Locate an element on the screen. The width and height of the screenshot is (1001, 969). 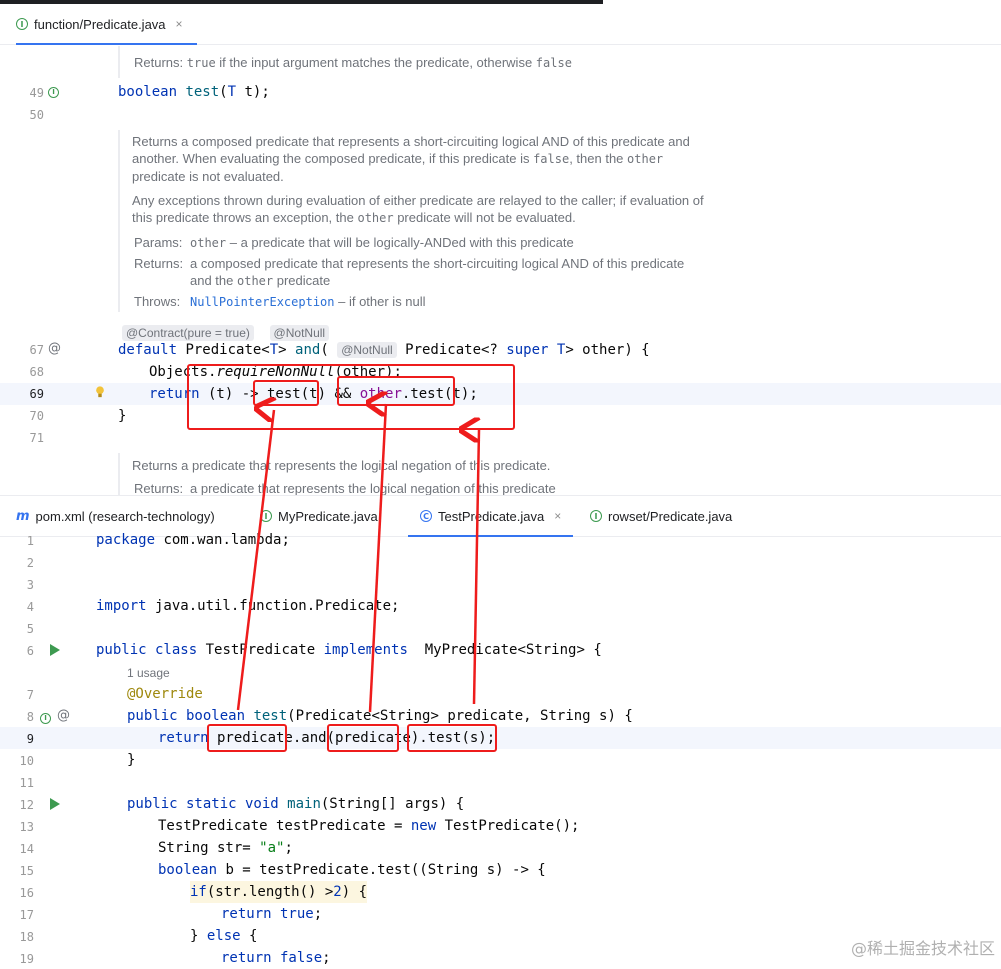
annotation-box-test-s is located at coordinates (452, 738).